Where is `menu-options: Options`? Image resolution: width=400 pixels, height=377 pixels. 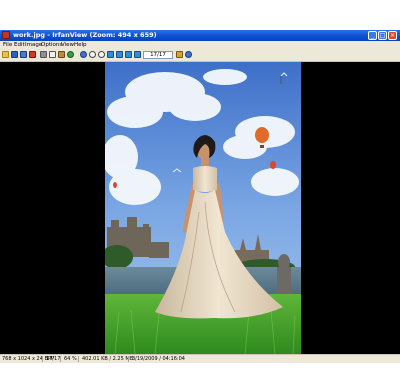
menu-options: Options is located at coordinates (51, 45).